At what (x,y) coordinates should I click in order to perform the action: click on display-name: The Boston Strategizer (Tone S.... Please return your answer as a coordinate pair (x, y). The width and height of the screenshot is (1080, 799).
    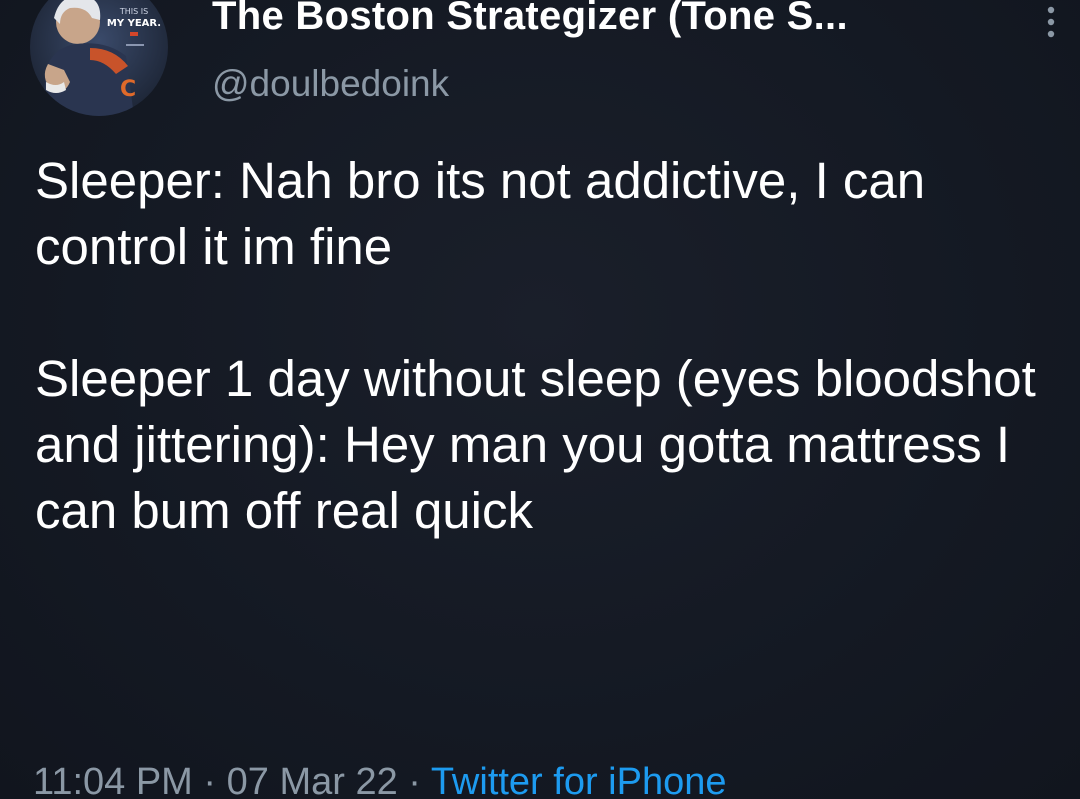
    Looking at the image, I should click on (592, 20).